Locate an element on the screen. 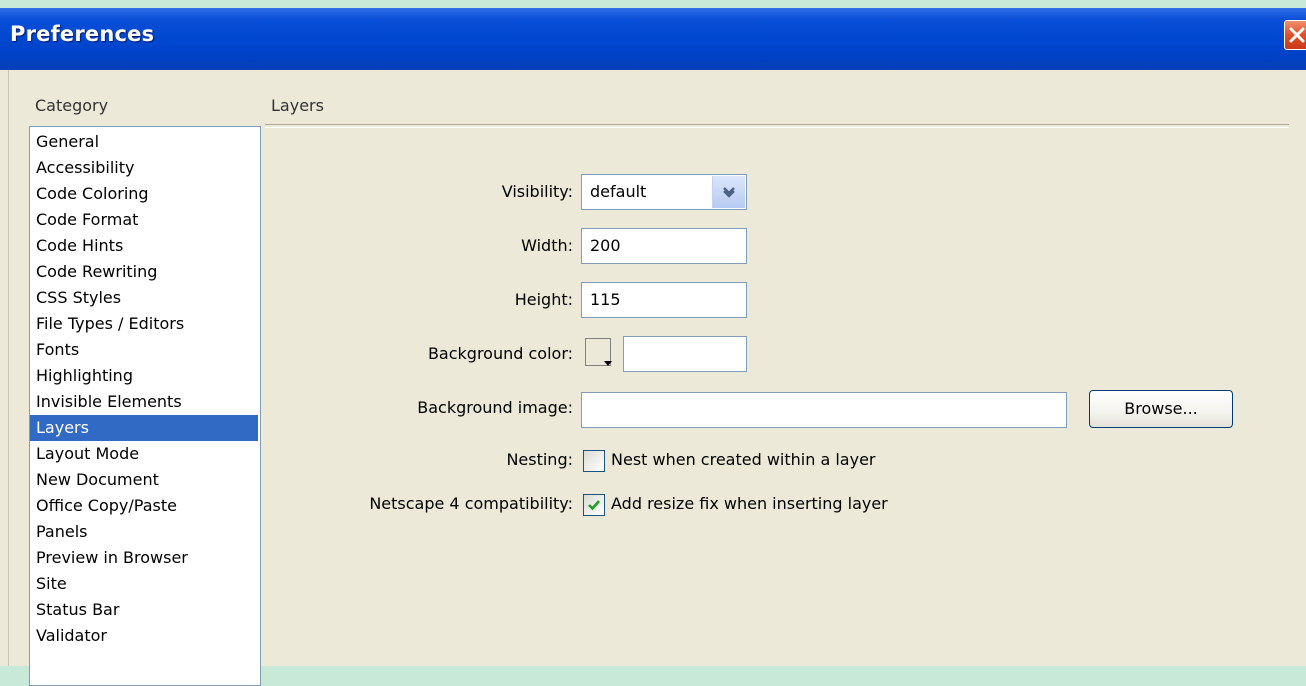 Image resolution: width=1306 pixels, height=686 pixels. width-label: Width: is located at coordinates (547, 245).